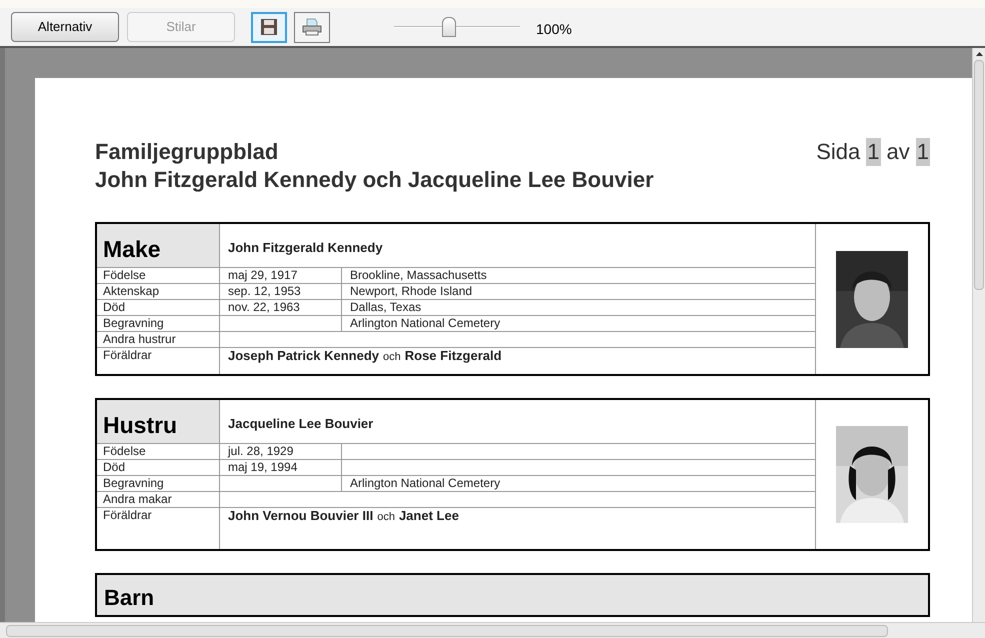  I want to click on printer-icon, so click(312, 27).